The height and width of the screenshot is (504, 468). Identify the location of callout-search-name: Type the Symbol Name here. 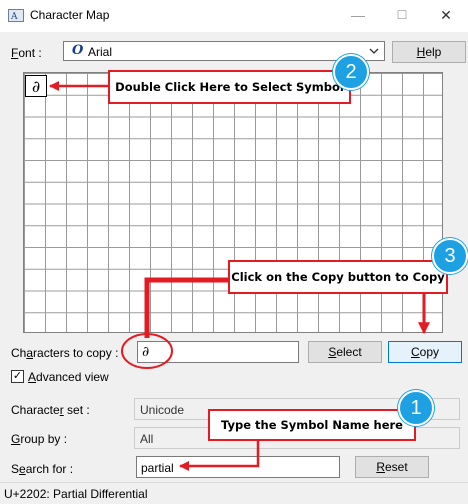
(312, 425).